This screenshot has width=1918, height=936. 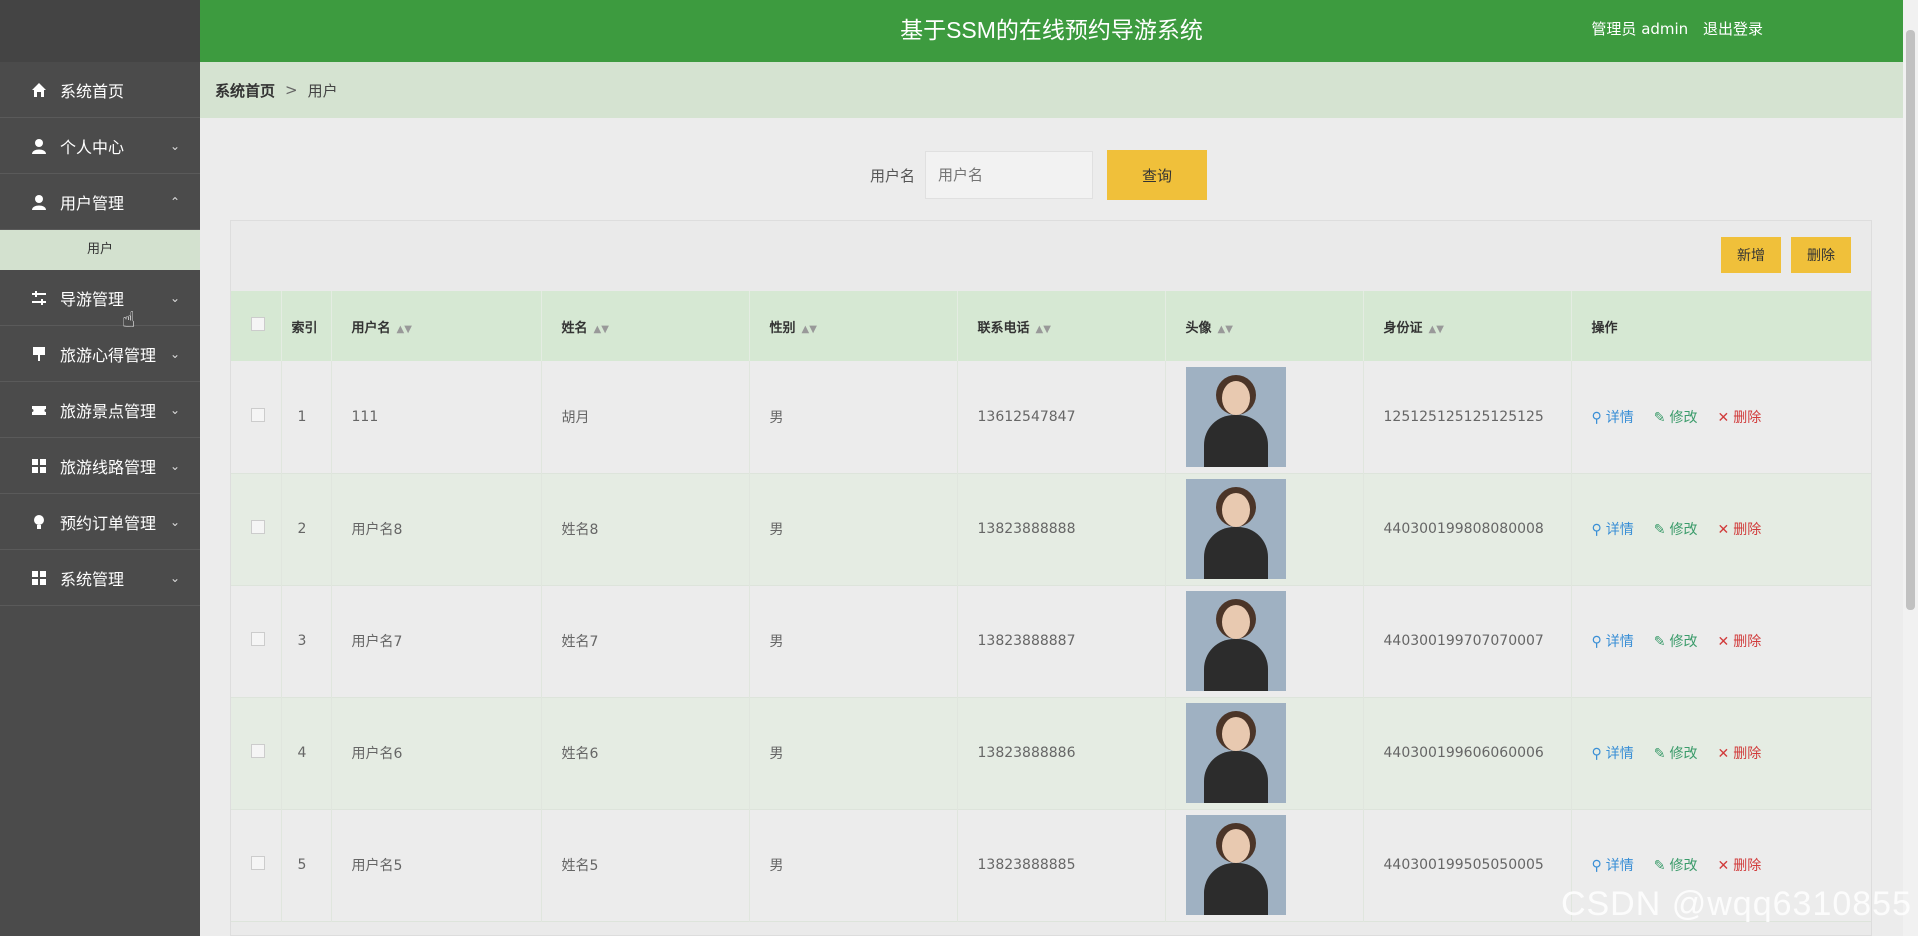 What do you see at coordinates (245, 90) in the screenshot?
I see `breadcrumb-home: 系统首页` at bounding box center [245, 90].